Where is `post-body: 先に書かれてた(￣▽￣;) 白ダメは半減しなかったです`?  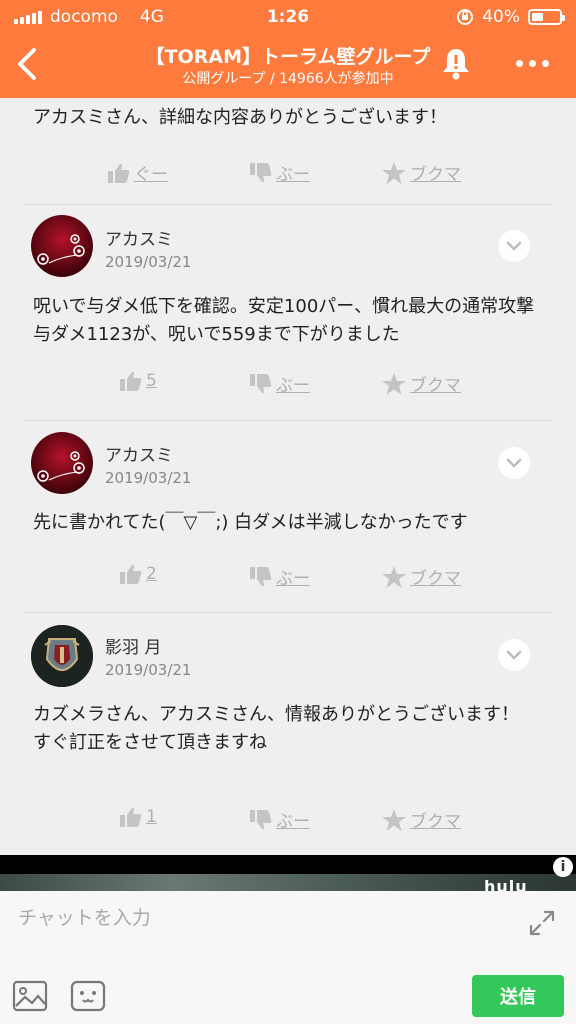
post-body: 先に書かれてた(￣▽￣;) 白ダメは半減しなかったです is located at coordinates (250, 522).